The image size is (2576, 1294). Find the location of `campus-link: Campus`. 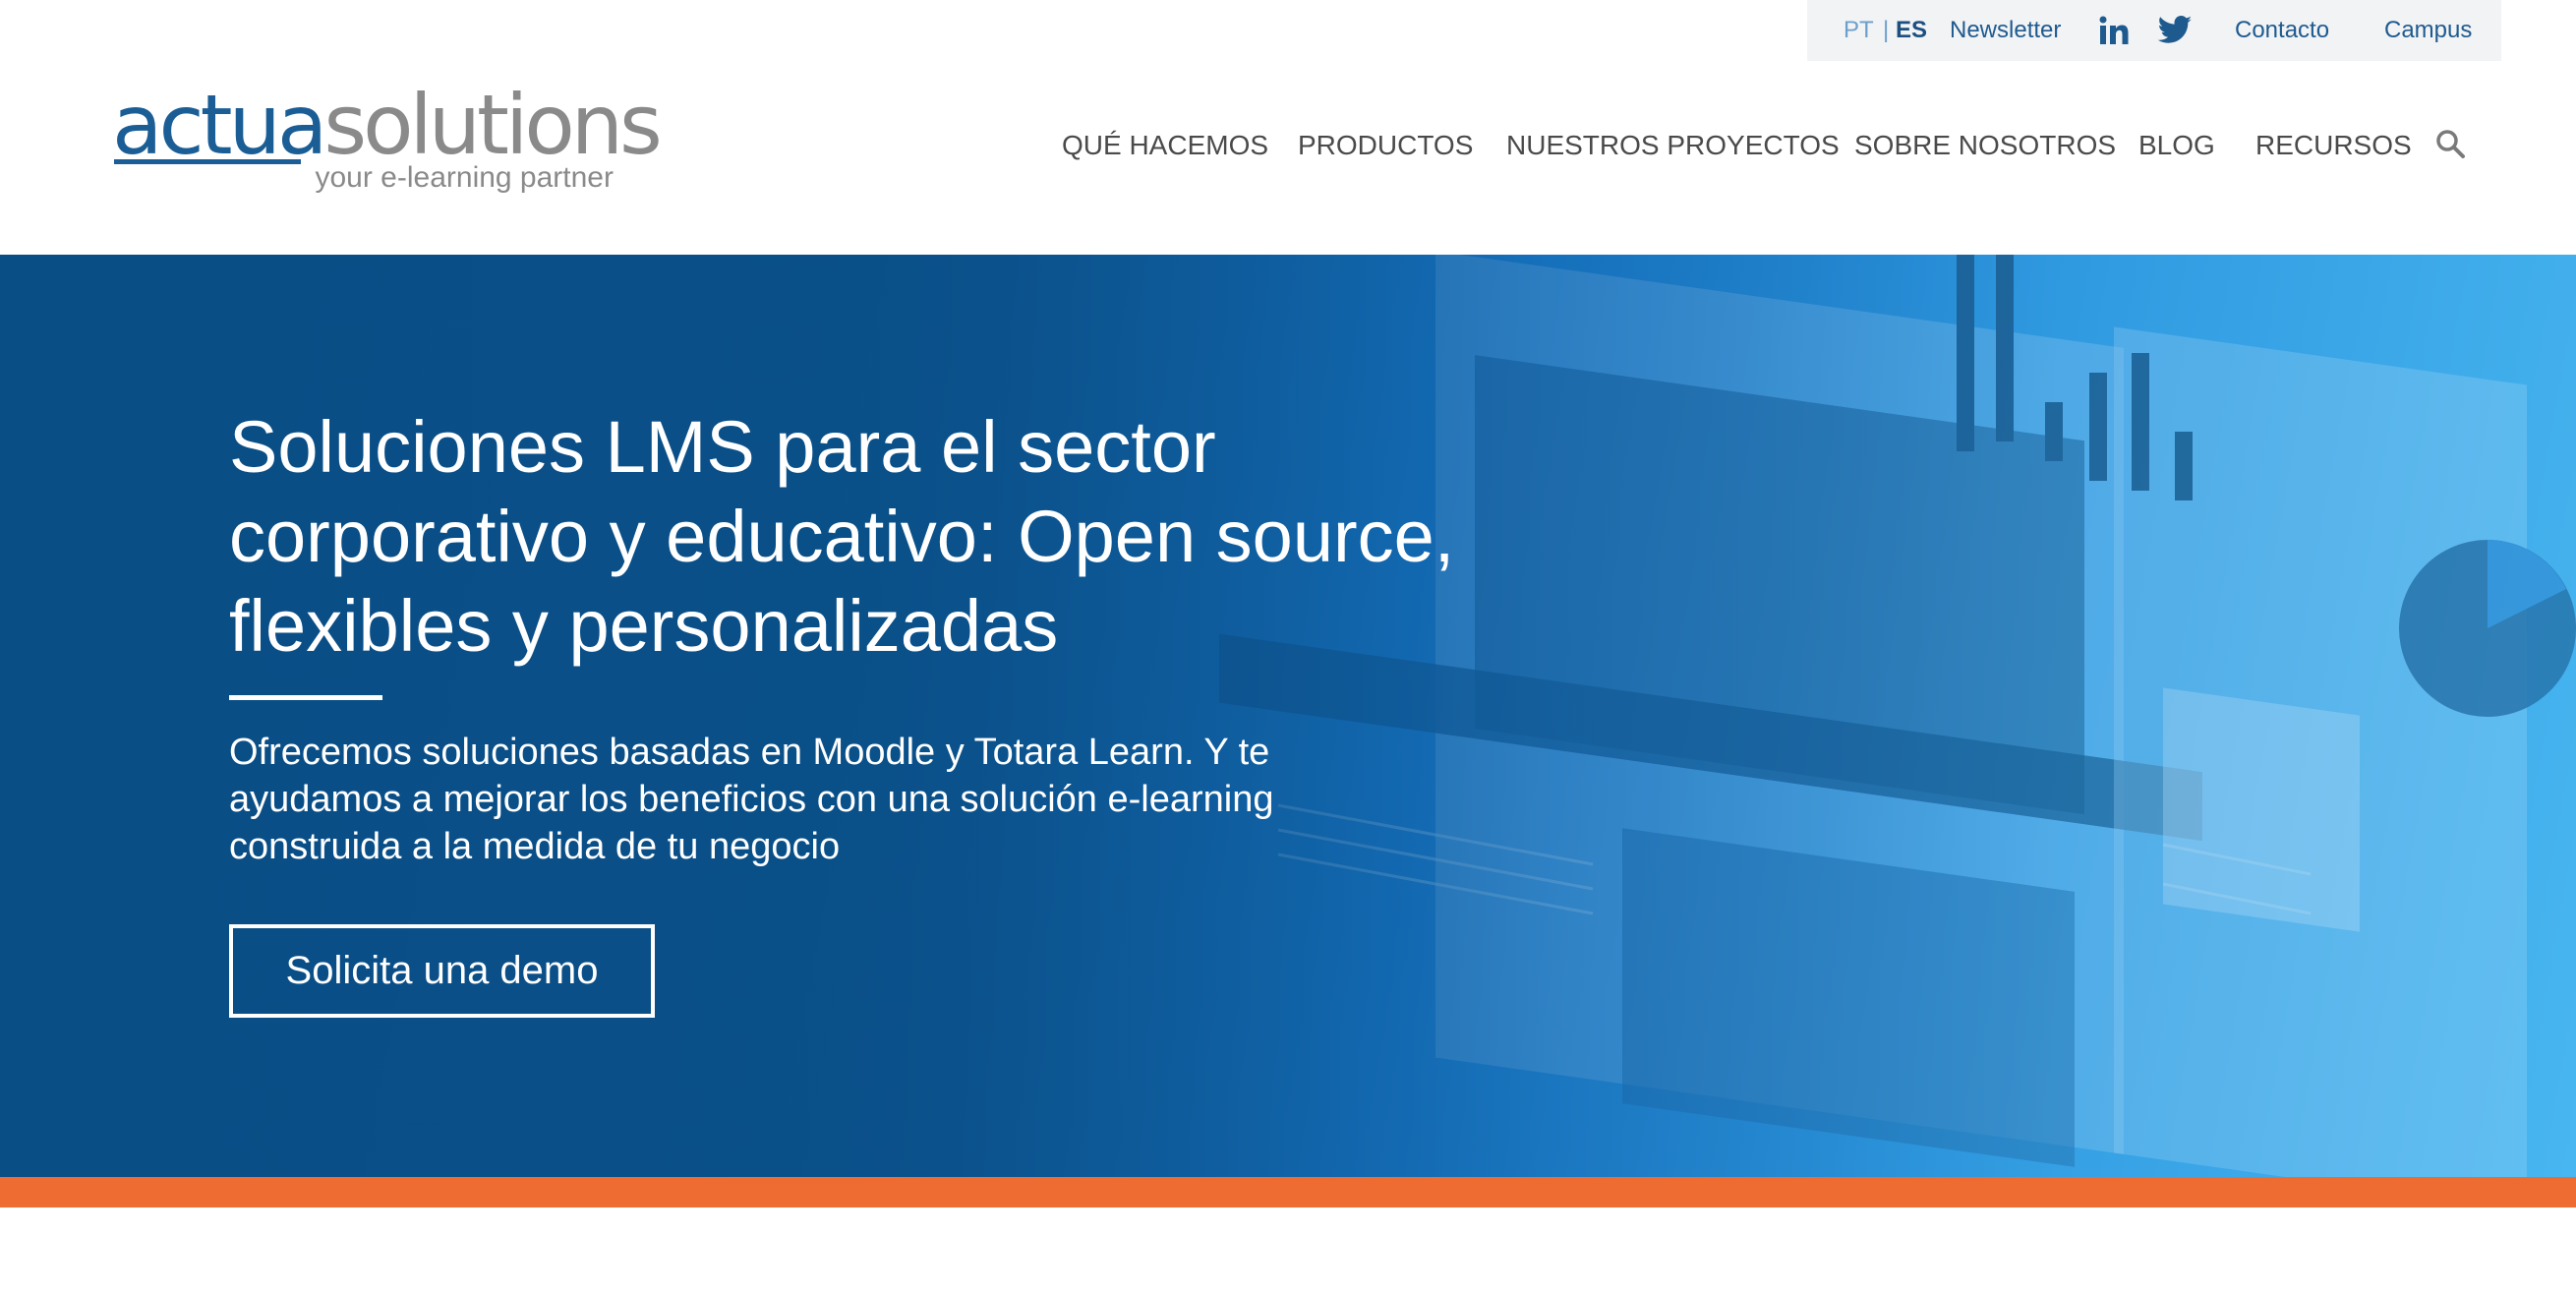

campus-link: Campus is located at coordinates (2428, 30).